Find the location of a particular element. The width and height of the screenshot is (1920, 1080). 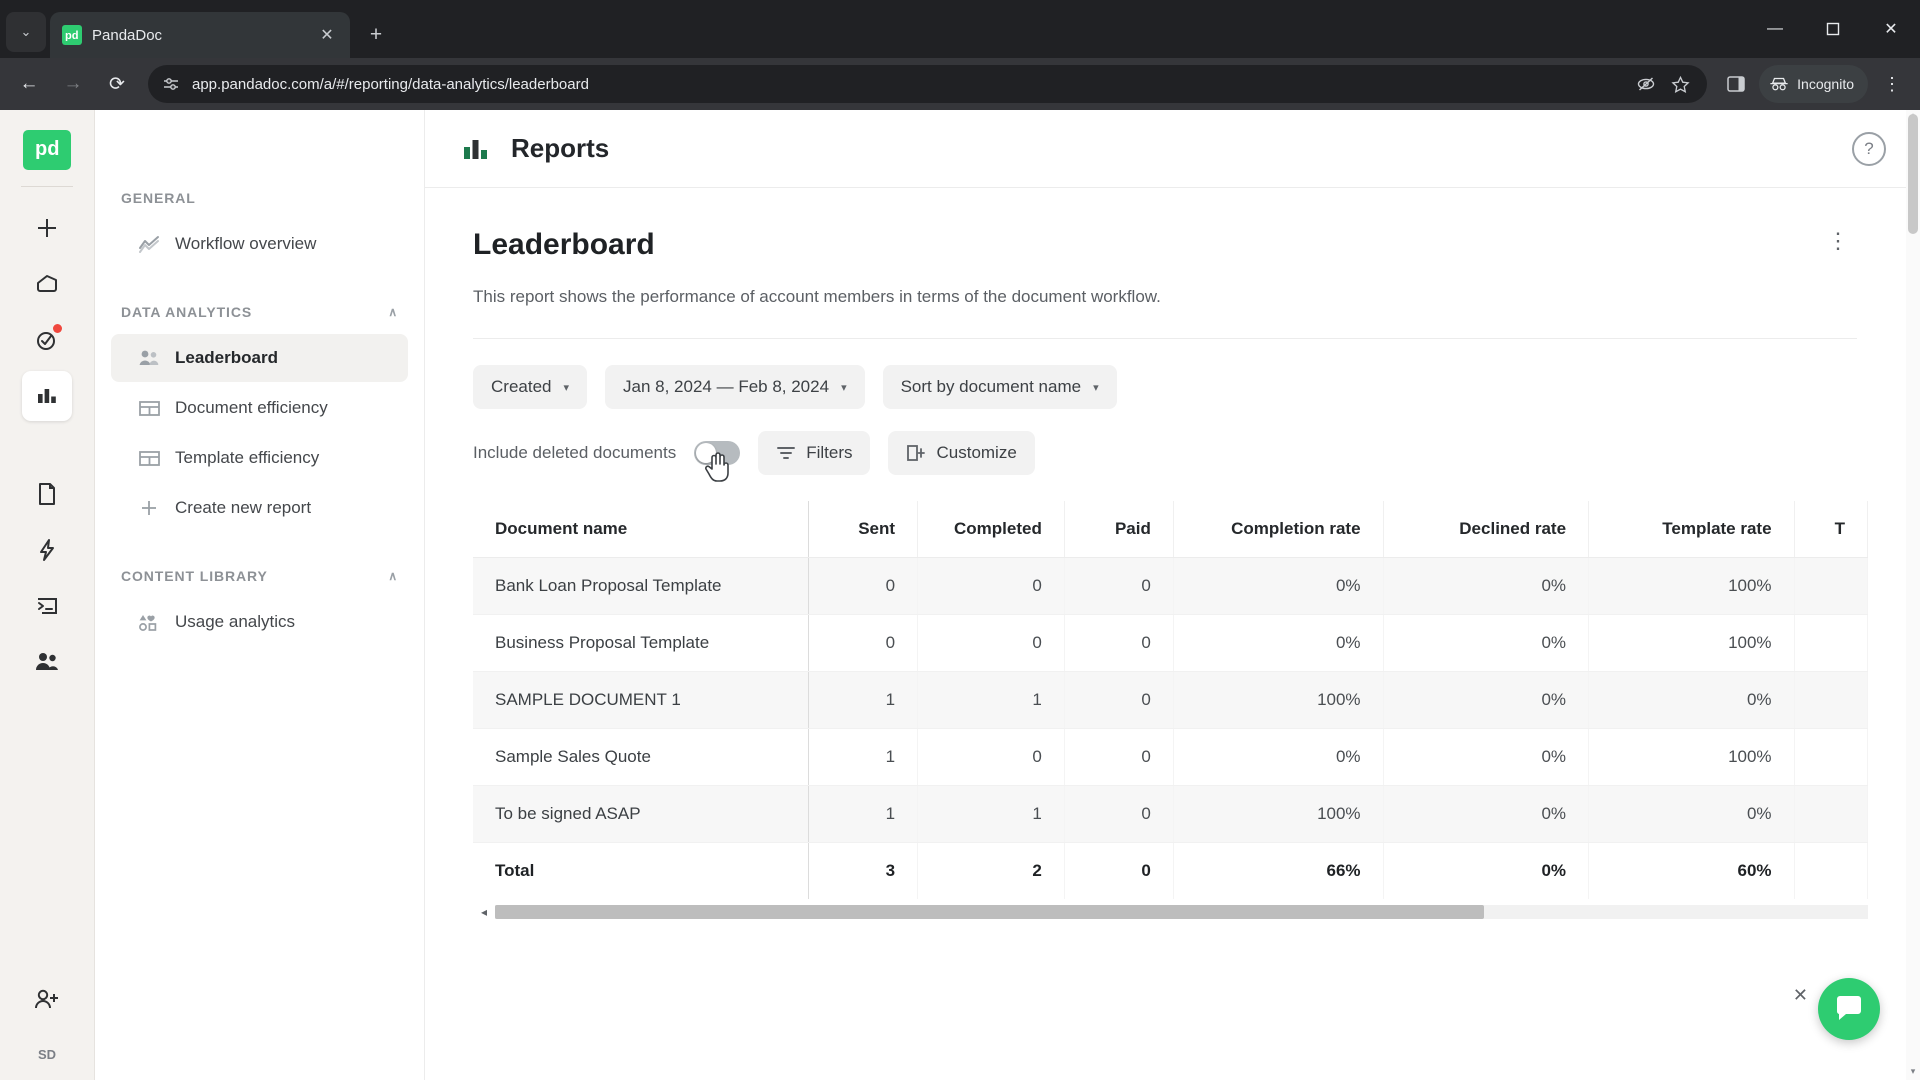

side-panel-button is located at coordinates (1736, 84).